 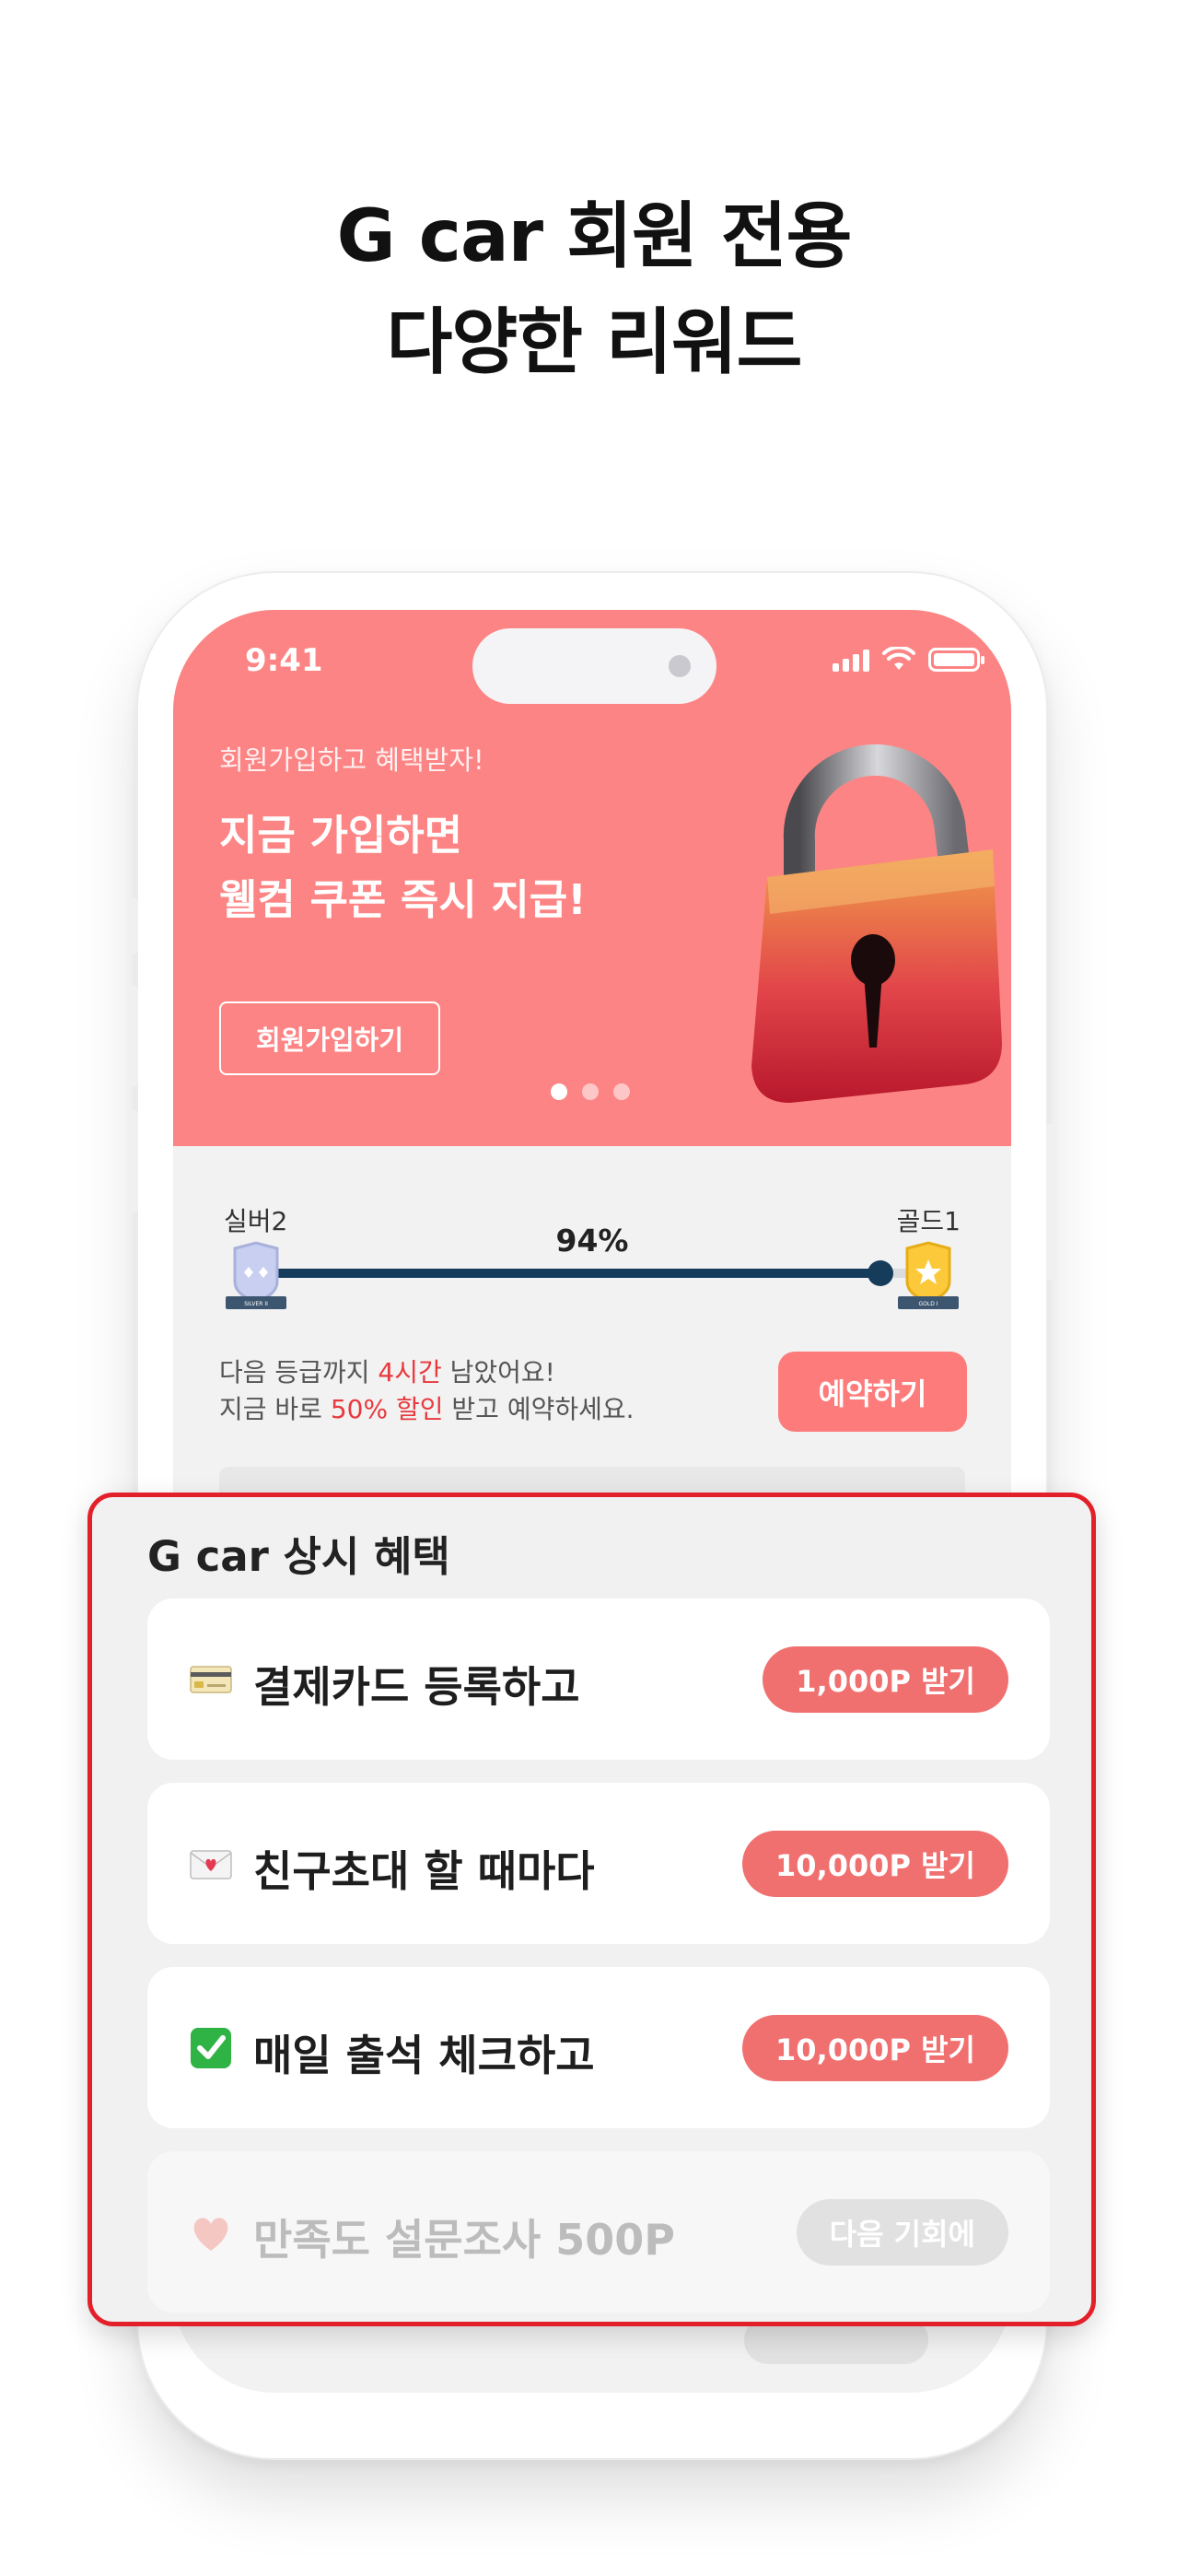 What do you see at coordinates (410, 1372) in the screenshot?
I see `remaining-time: 4시간` at bounding box center [410, 1372].